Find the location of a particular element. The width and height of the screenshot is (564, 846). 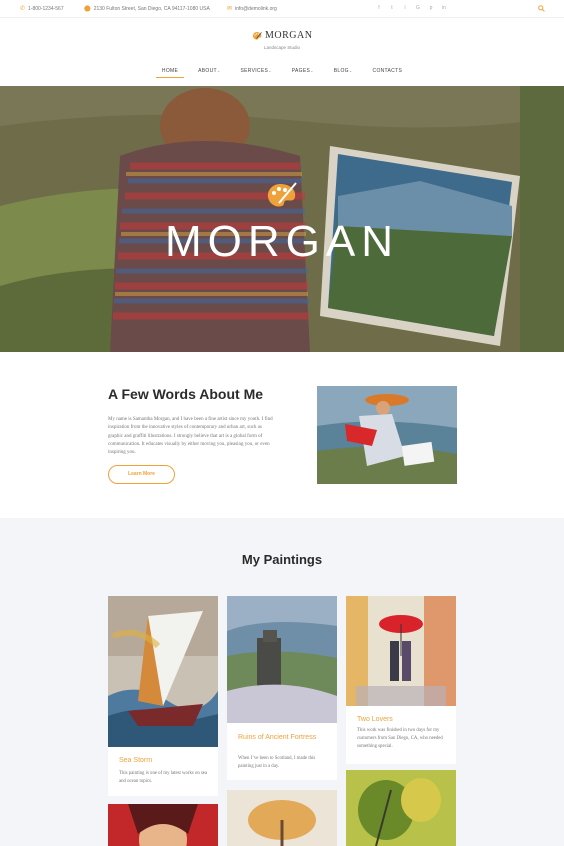

phone-text: 1-800-1234-567 is located at coordinates (46, 9).